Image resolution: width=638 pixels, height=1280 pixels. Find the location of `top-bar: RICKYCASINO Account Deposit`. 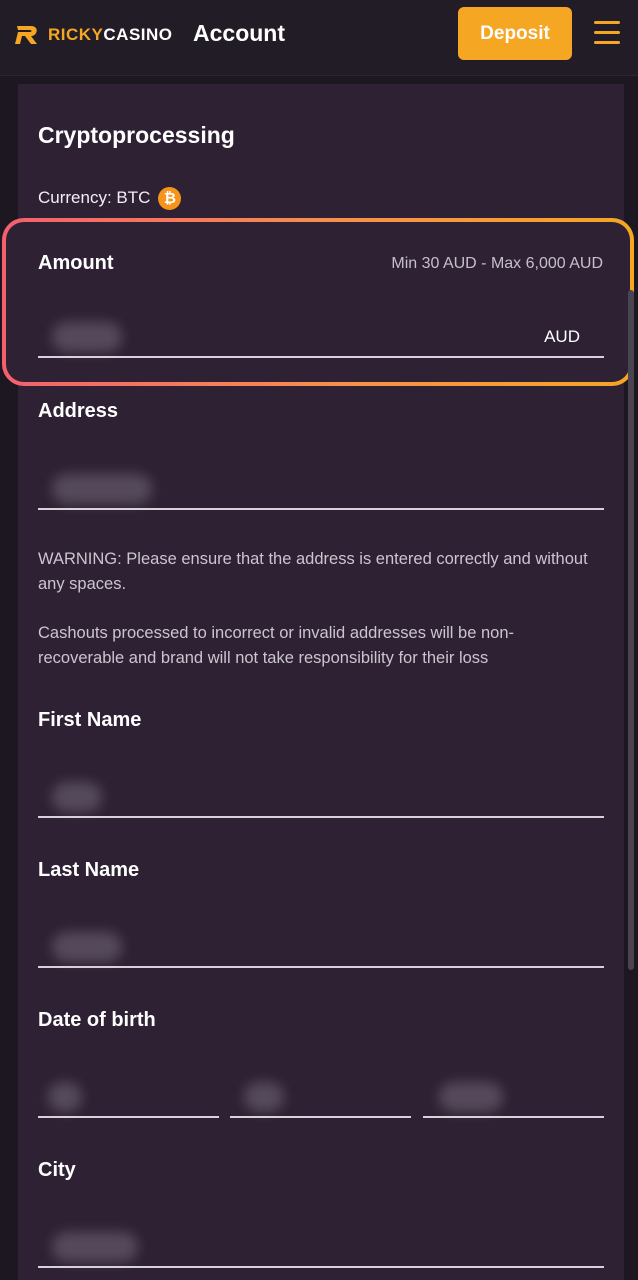

top-bar: RICKYCASINO Account Deposit is located at coordinates (319, 38).